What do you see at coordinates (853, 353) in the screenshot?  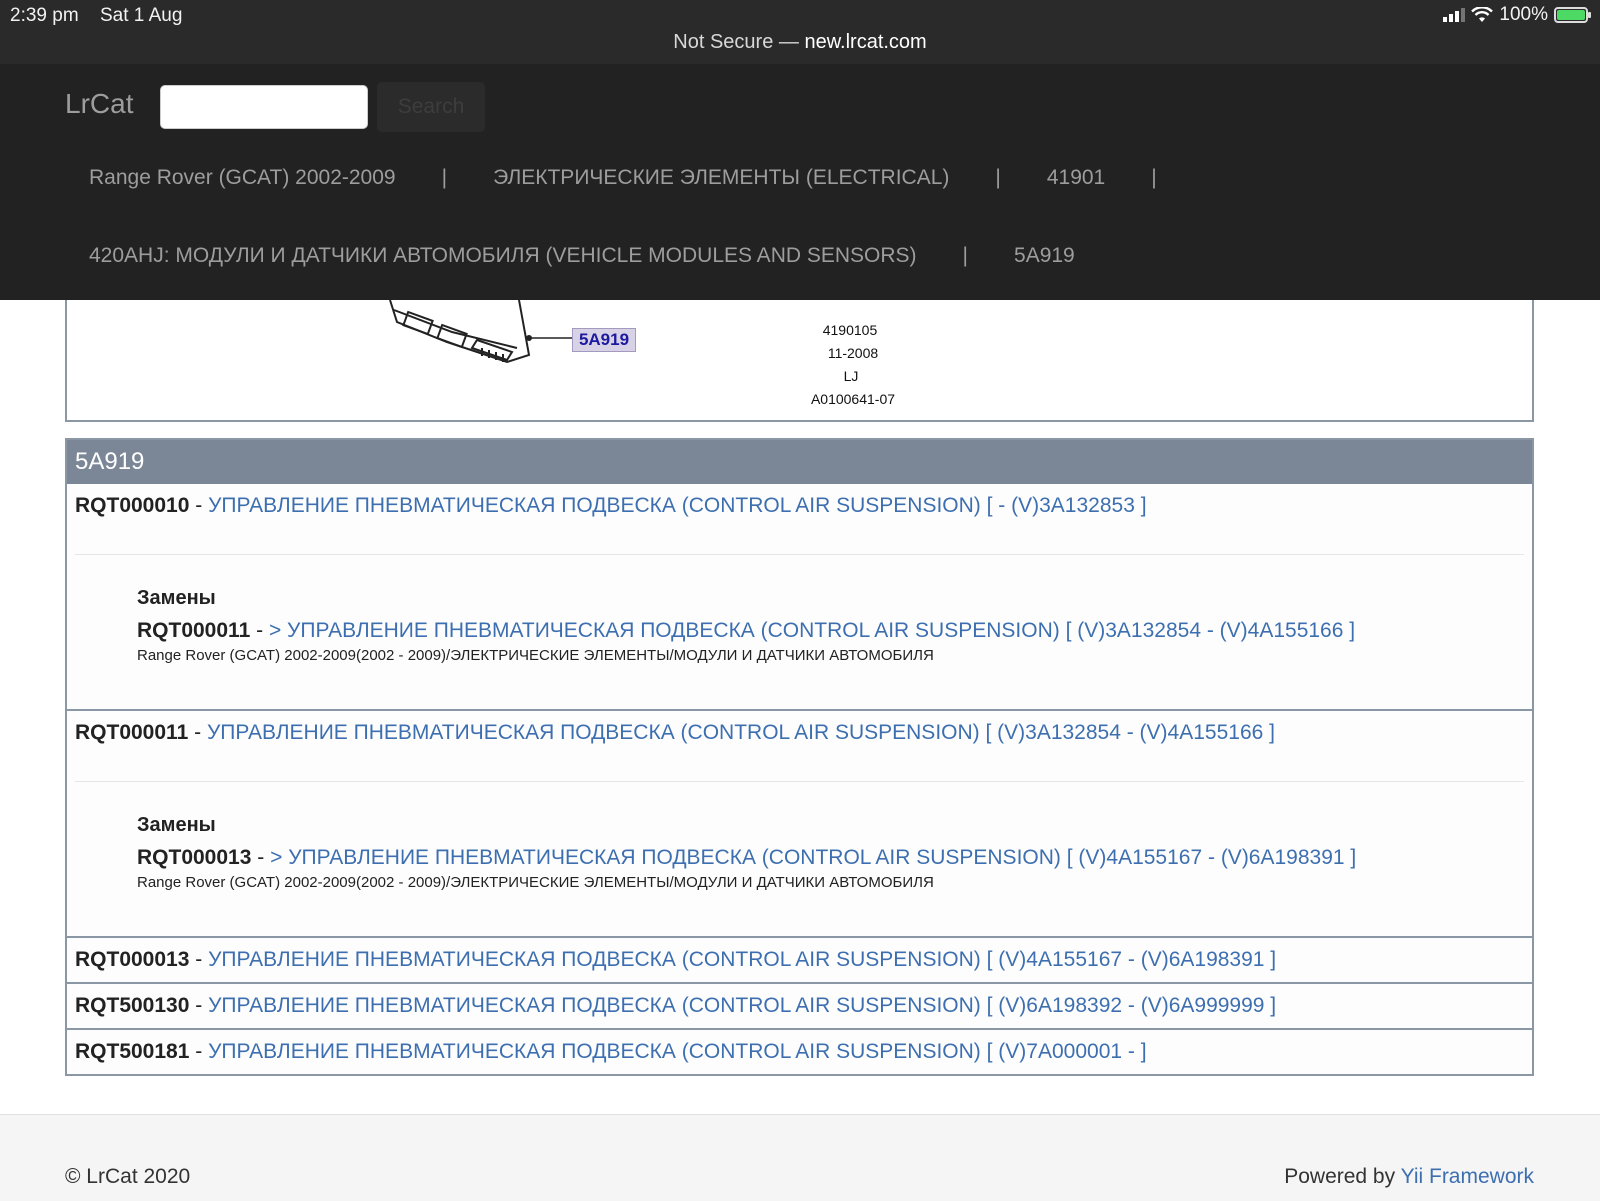 I see `diagram-code: 11-2008` at bounding box center [853, 353].